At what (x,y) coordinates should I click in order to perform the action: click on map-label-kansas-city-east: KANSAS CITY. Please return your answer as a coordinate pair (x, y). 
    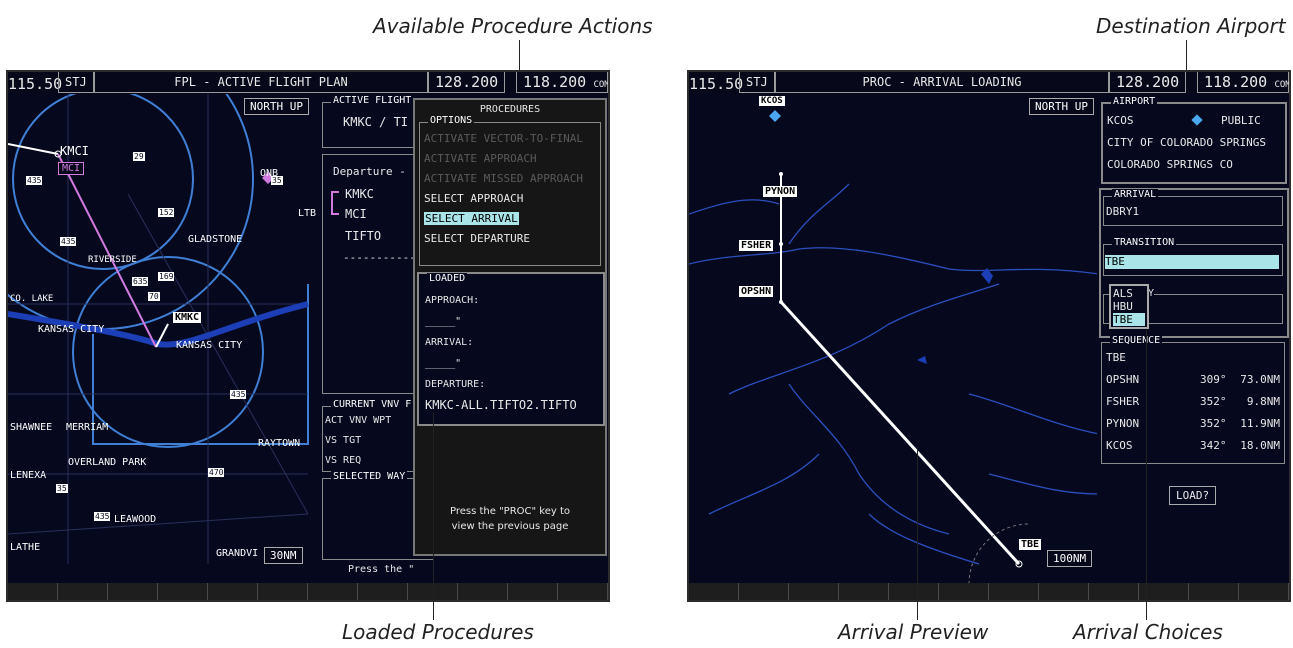
    Looking at the image, I should click on (209, 345).